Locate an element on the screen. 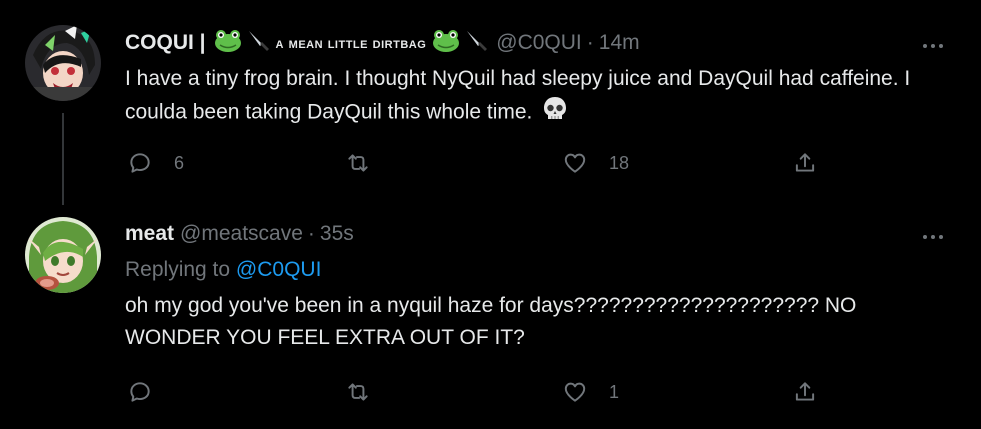 This screenshot has width=981, height=429. tweet-actions: 6 18 is located at coordinates (475, 163).